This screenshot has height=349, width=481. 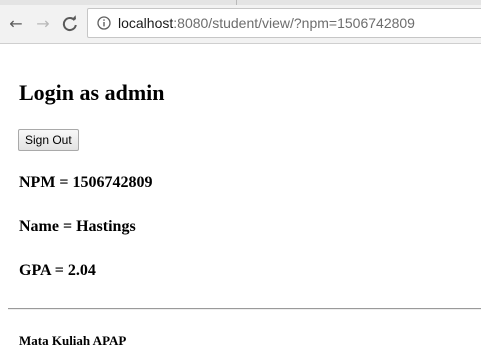 I want to click on section-heading: Mata Kuliah APAP, so click(x=73, y=340).